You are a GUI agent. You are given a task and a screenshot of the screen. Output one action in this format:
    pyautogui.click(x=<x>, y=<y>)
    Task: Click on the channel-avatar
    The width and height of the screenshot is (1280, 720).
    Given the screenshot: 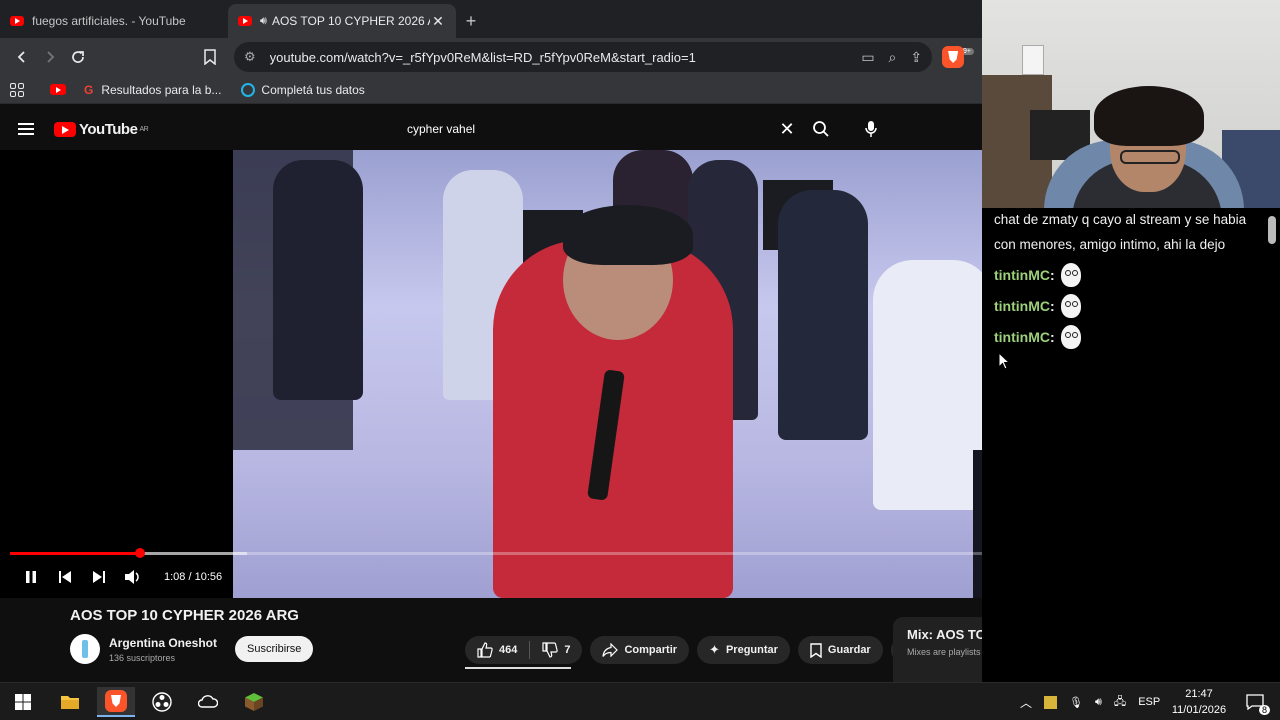 What is the action you would take?
    pyautogui.click(x=85, y=649)
    